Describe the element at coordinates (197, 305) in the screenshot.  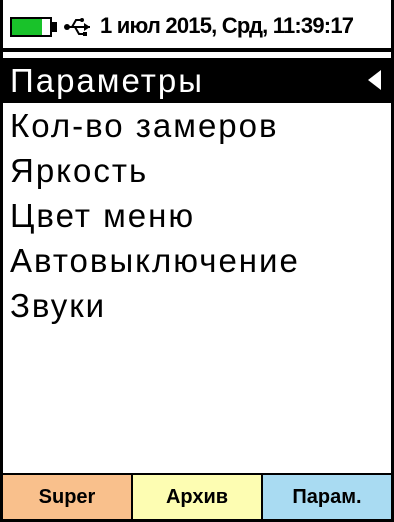
I see `menu-item-sounds: Звуки` at that location.